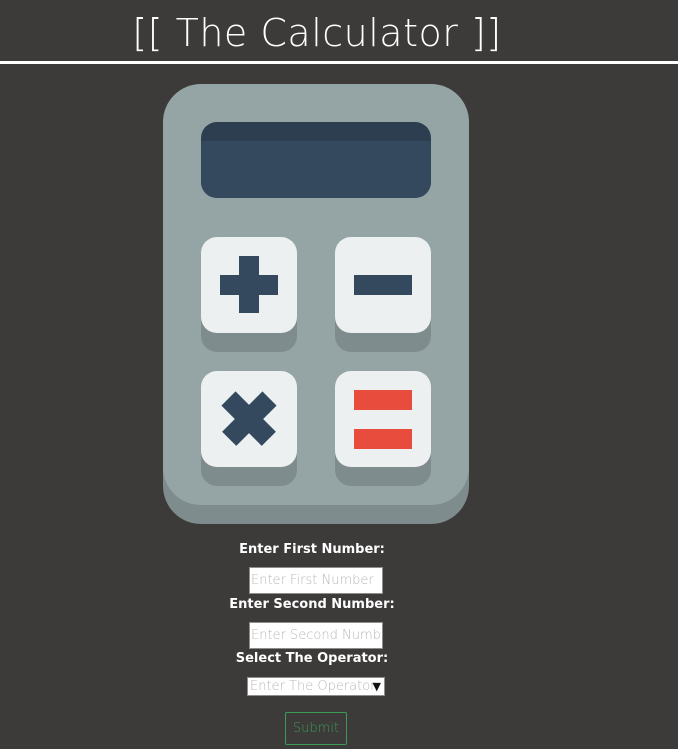  What do you see at coordinates (376, 686) in the screenshot?
I see `dropdown-arrow-icon: ▼` at bounding box center [376, 686].